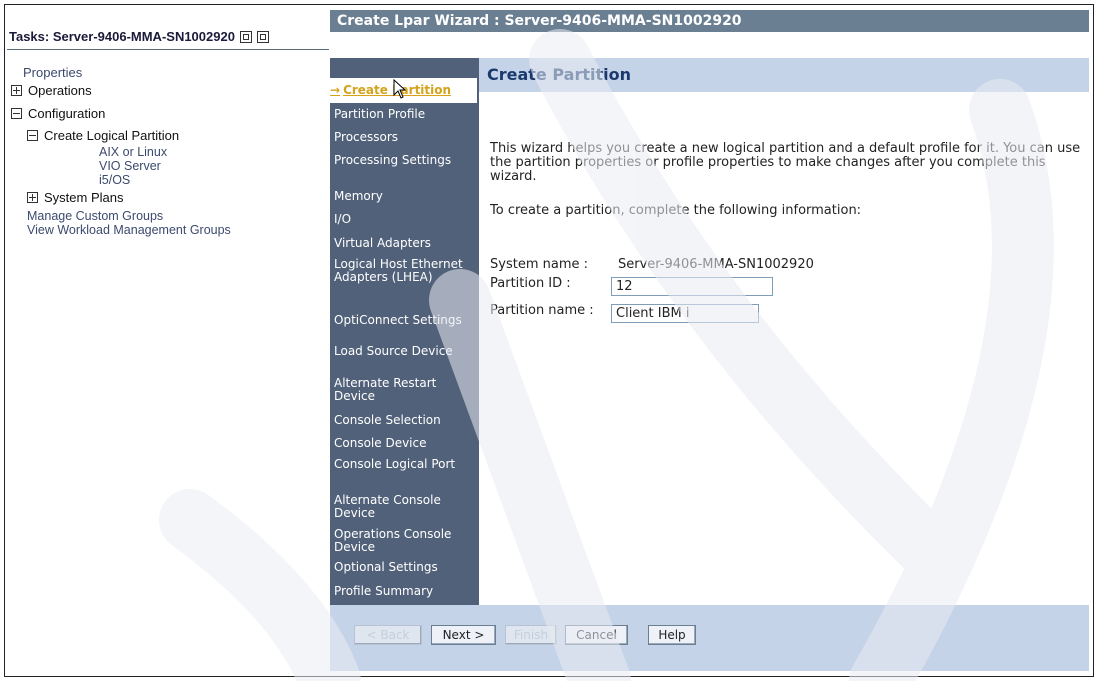 Image resolution: width=1098 pixels, height=681 pixels. I want to click on wizard-step-profile-summary: Profile Summary, so click(405, 591).